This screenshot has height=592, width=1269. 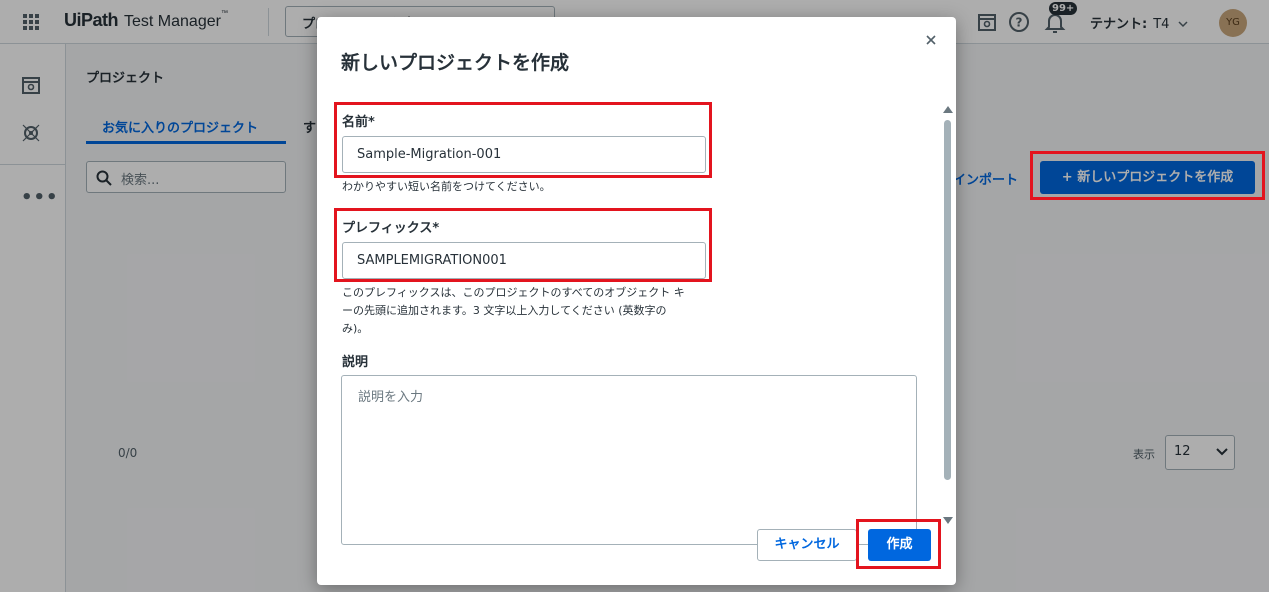 I want to click on scrollbar-thumb, so click(x=947, y=300).